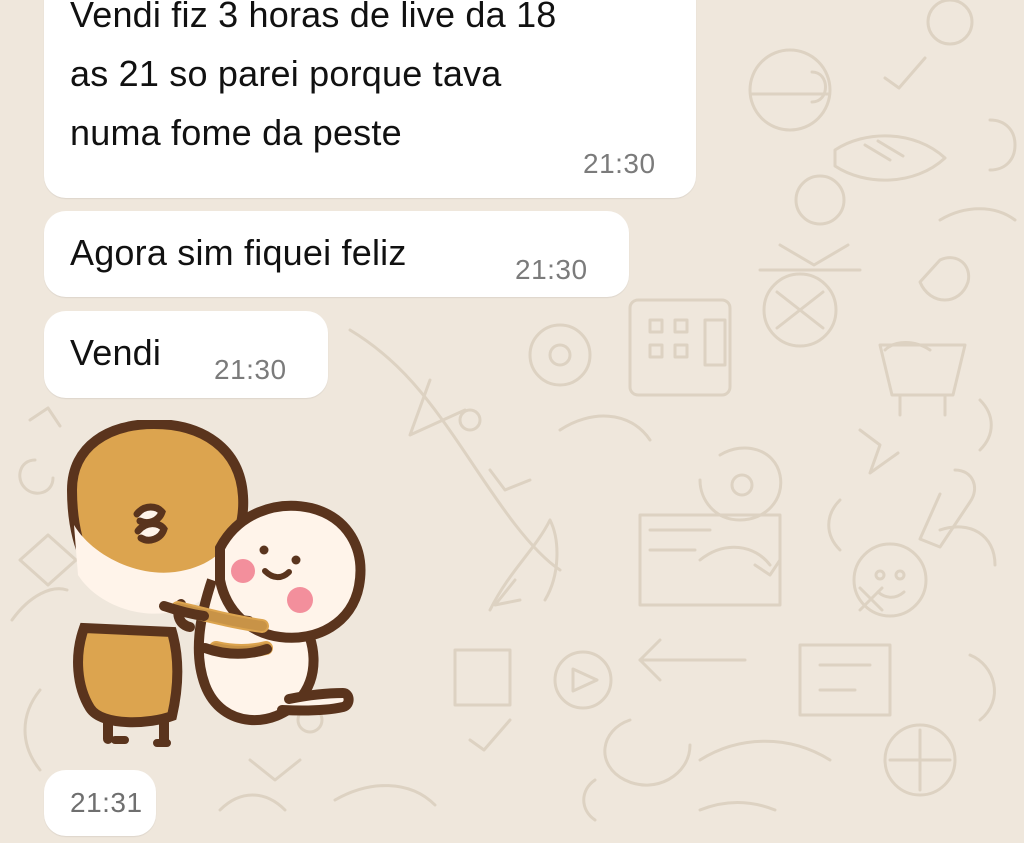 Image resolution: width=1024 pixels, height=843 pixels. Describe the element at coordinates (220, 590) in the screenshot. I see `hugging-sticker` at that location.